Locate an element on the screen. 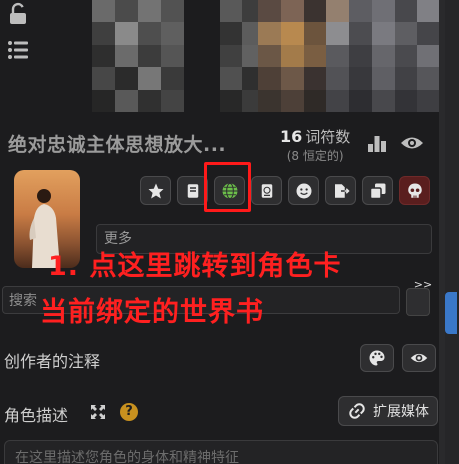 This screenshot has height=464, width=459. stats-icon is located at coordinates (377, 143).